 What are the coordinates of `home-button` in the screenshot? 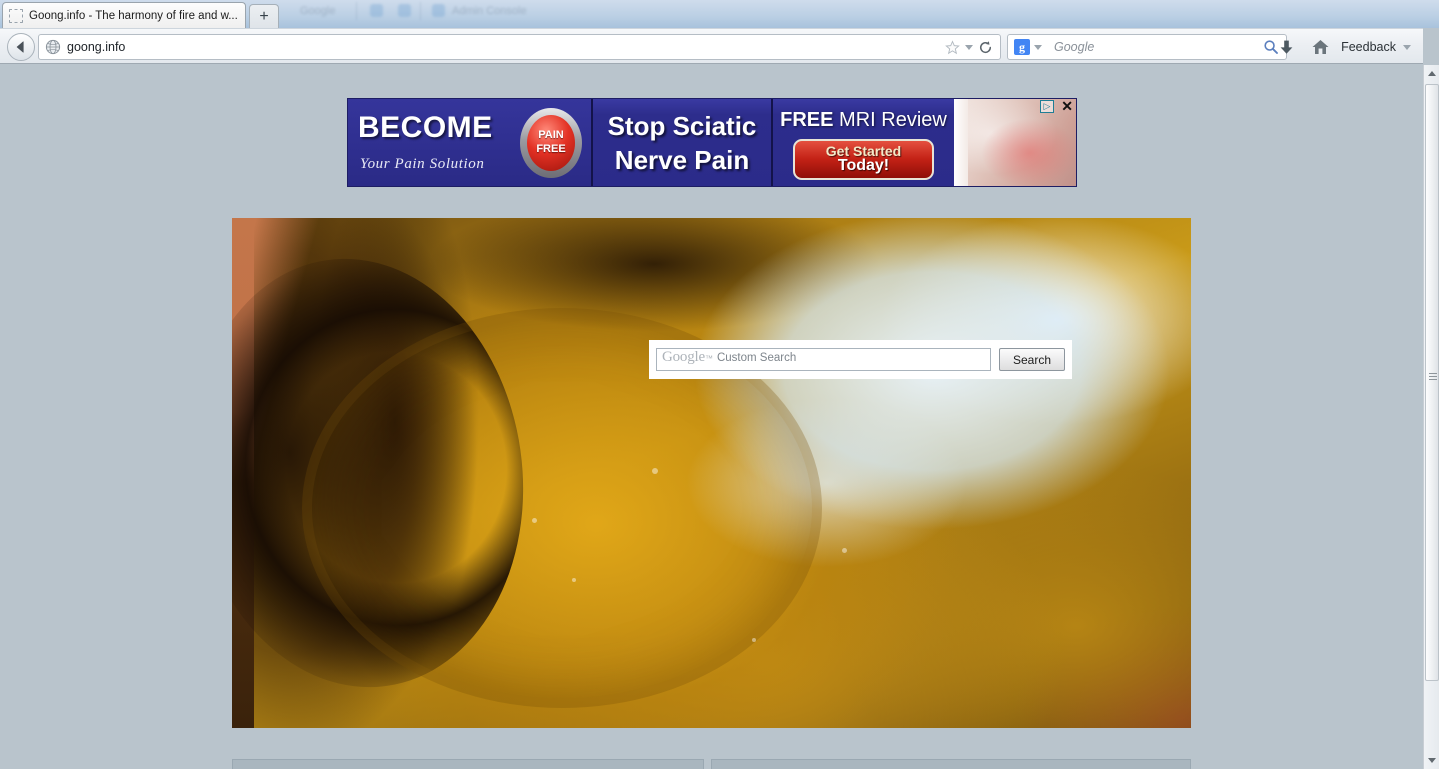 It's located at (1320, 47).